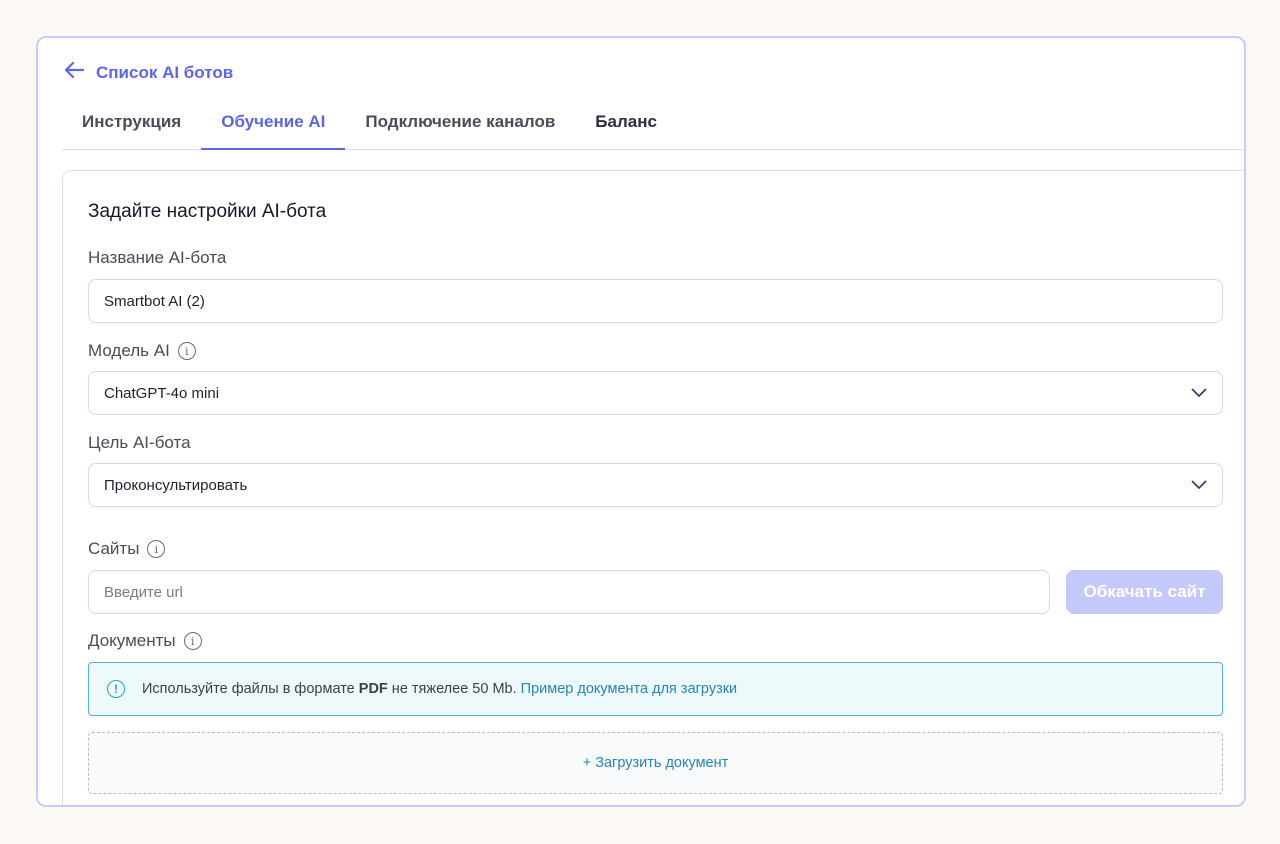  Describe the element at coordinates (176, 485) in the screenshot. I see `goal-value: Проконсультировать` at that location.